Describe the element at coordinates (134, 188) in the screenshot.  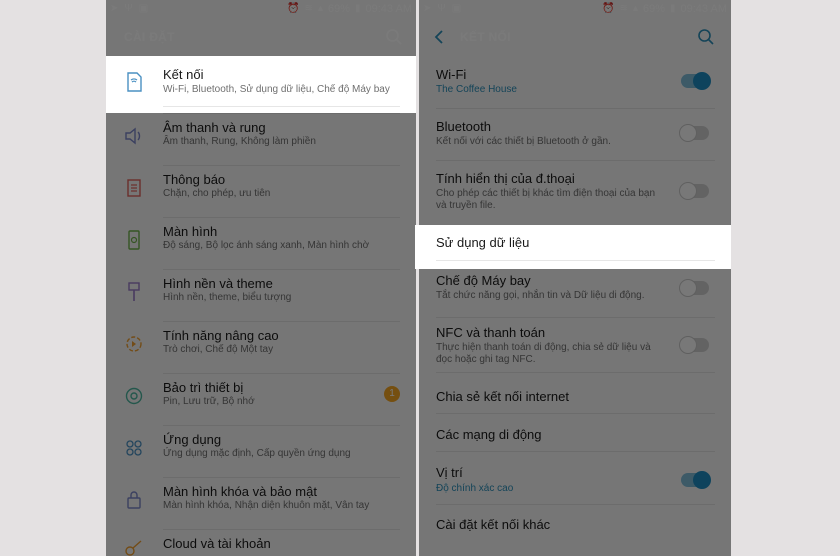
I see `notifications-icon` at that location.